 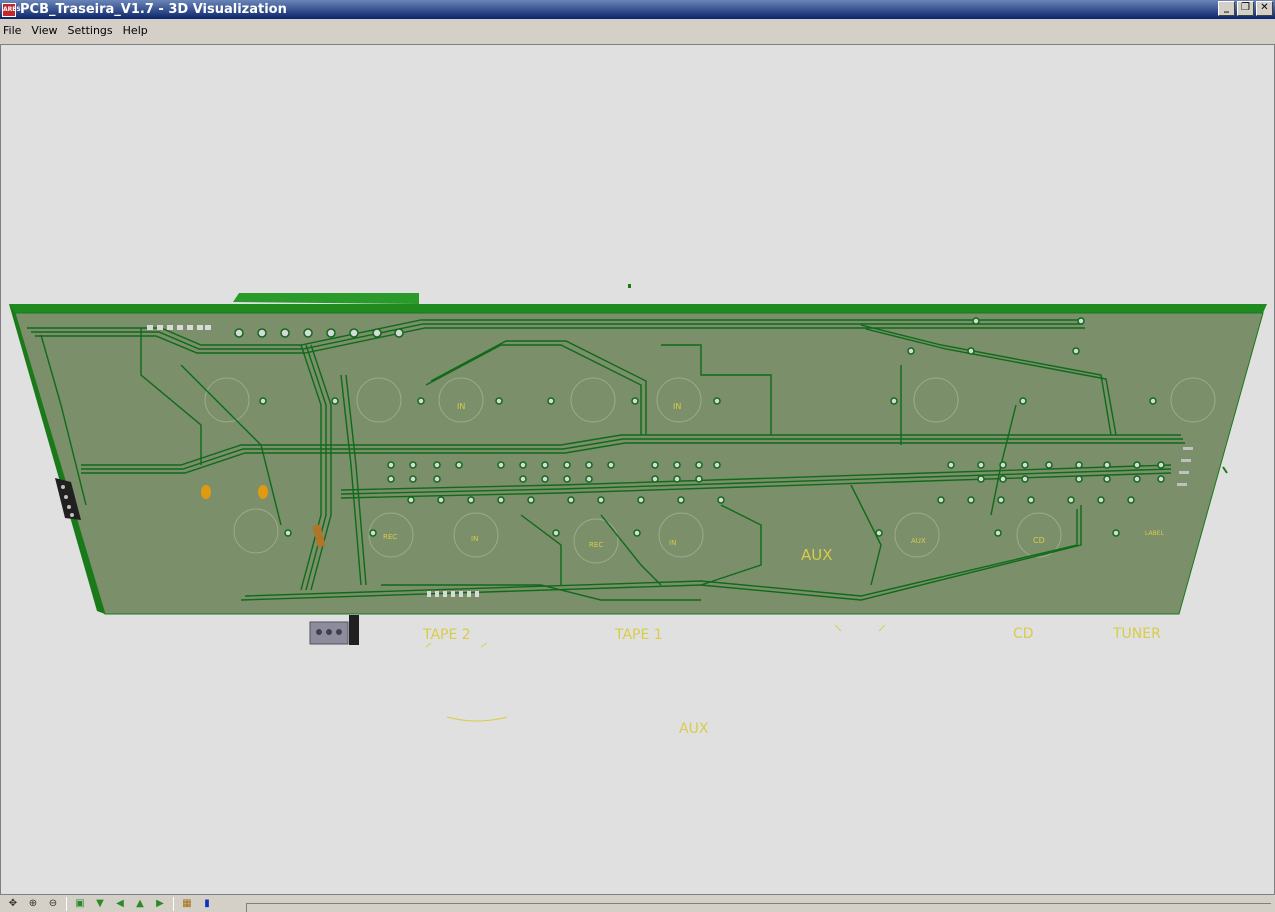 What do you see at coordinates (207, 904) in the screenshot?
I see `light-icon: ▮` at bounding box center [207, 904].